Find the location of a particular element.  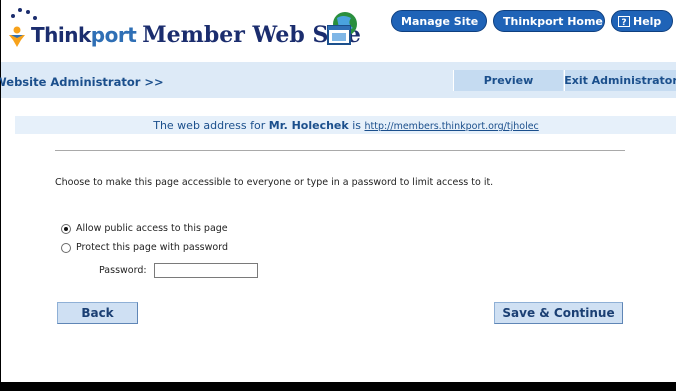

password-protect-radio is located at coordinates (66, 247).